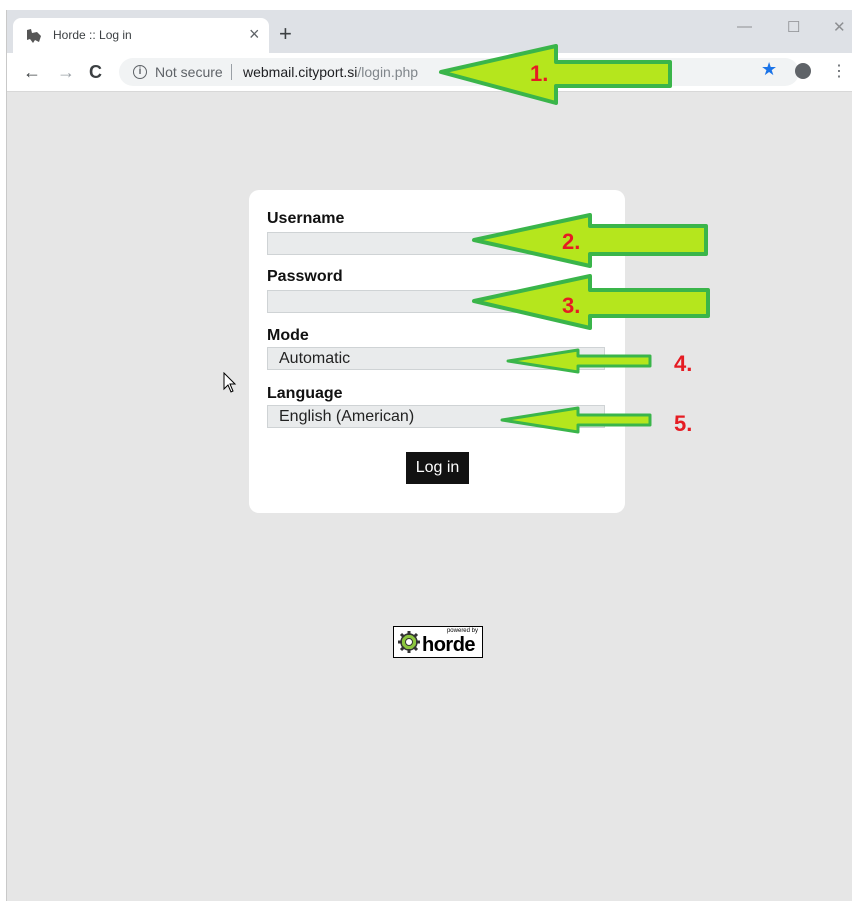 This screenshot has height=901, width=852. Describe the element at coordinates (683, 363) in the screenshot. I see `annotation-number-4: 4.` at that location.